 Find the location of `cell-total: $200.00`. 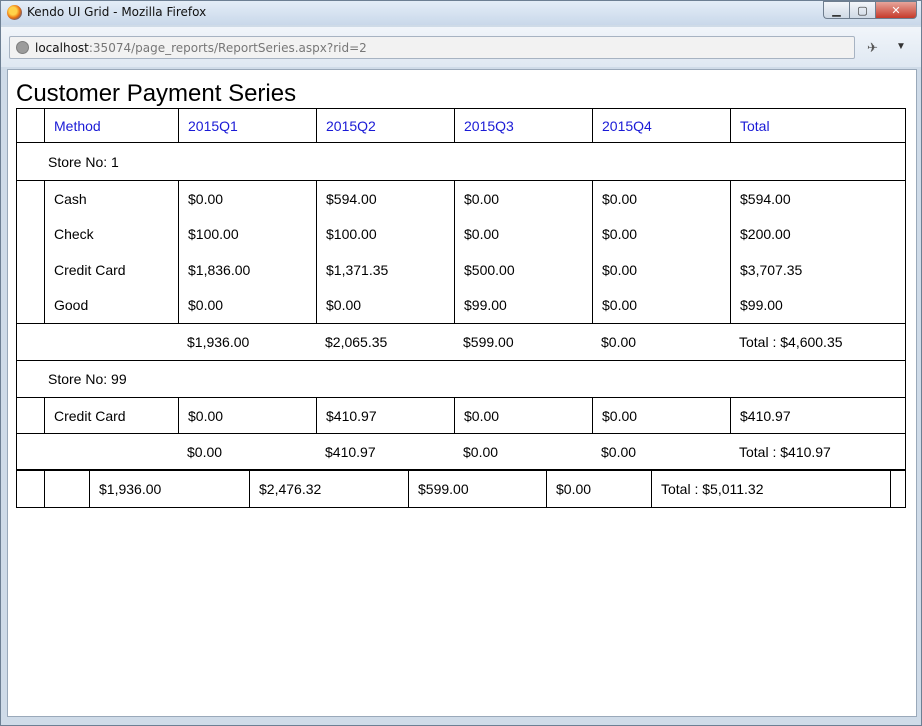

cell-total: $200.00 is located at coordinates (817, 234).